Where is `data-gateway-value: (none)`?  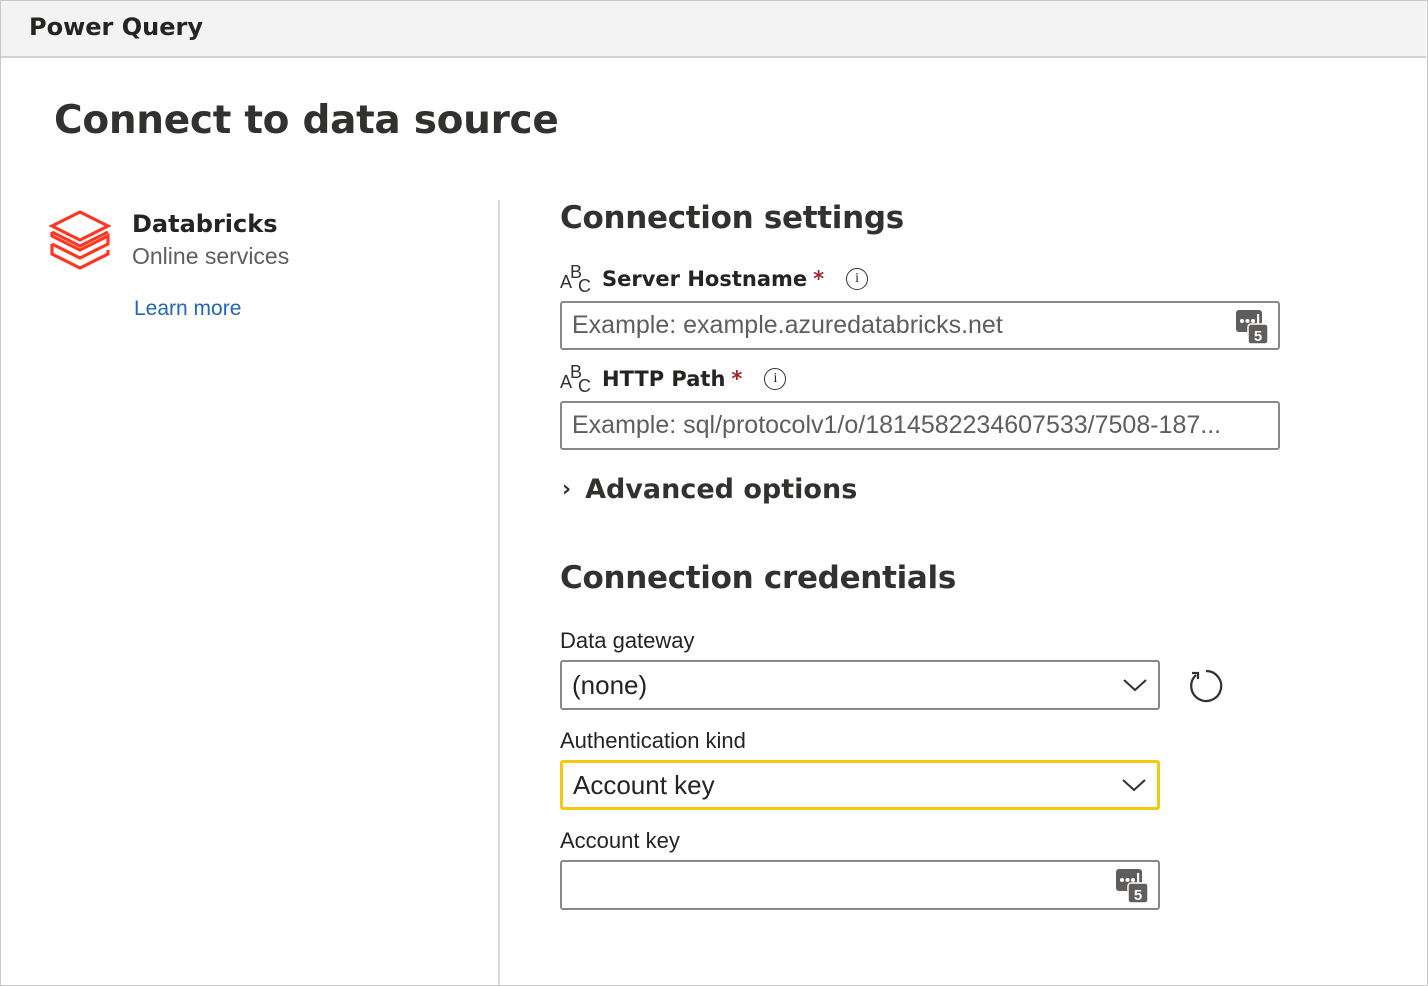
data-gateway-value: (none) is located at coordinates (610, 684).